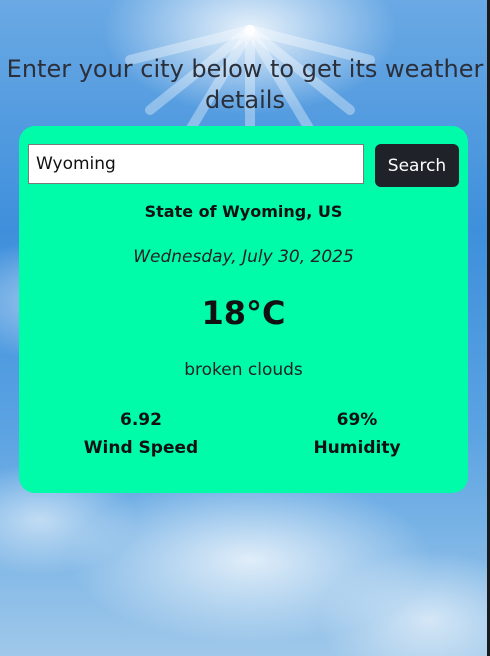 This screenshot has width=490, height=656. I want to click on current-date: Wednesday, July 30, 2025, so click(243, 257).